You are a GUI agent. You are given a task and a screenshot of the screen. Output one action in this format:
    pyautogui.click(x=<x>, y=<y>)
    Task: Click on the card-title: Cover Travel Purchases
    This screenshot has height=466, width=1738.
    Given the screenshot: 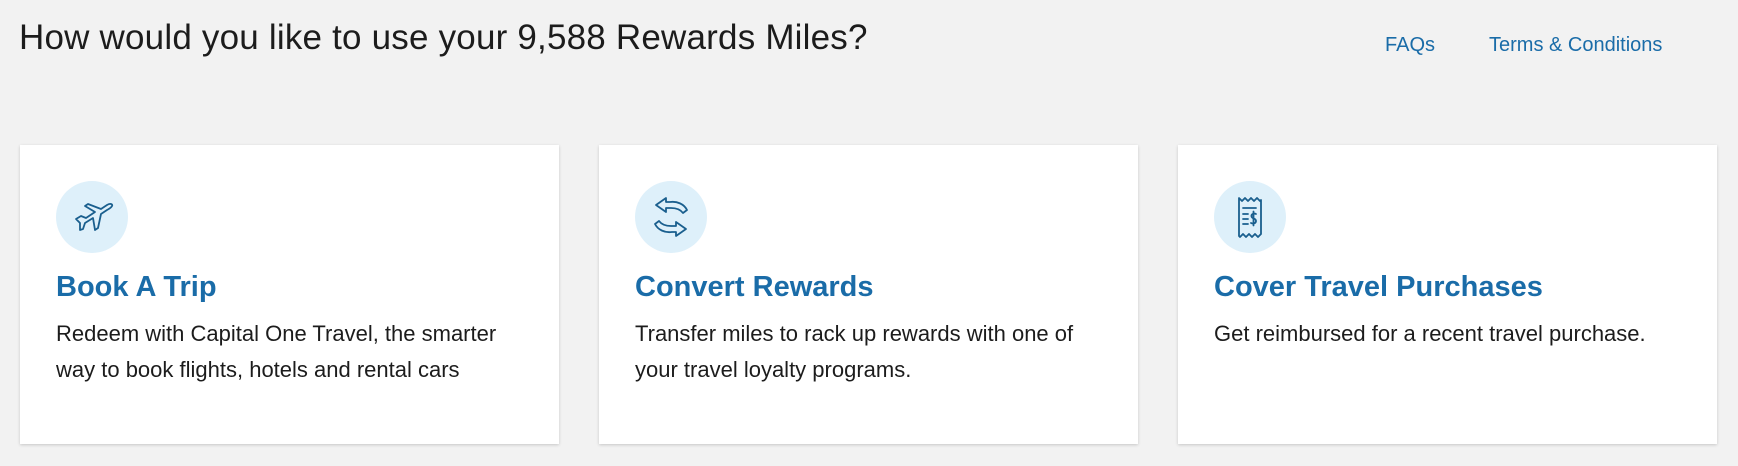 What is the action you would take?
    pyautogui.click(x=1378, y=287)
    